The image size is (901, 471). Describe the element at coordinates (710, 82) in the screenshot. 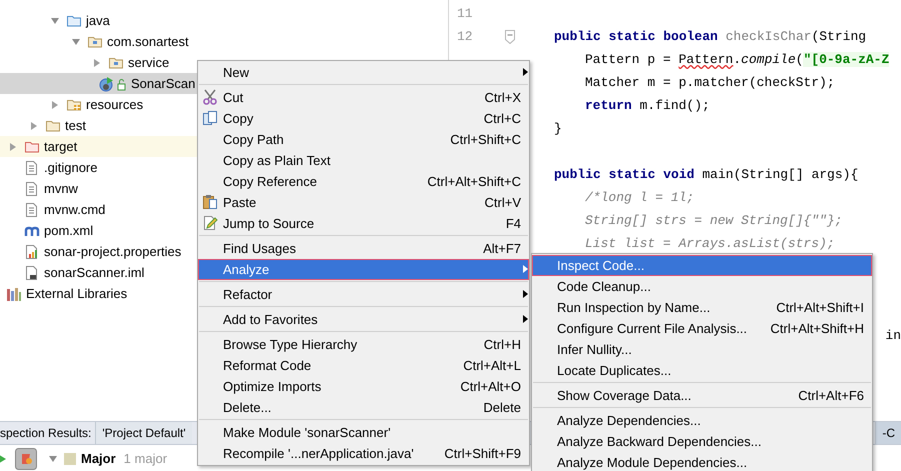

I see `code-line: Matcher m = p.matcher(checkStr);` at that location.